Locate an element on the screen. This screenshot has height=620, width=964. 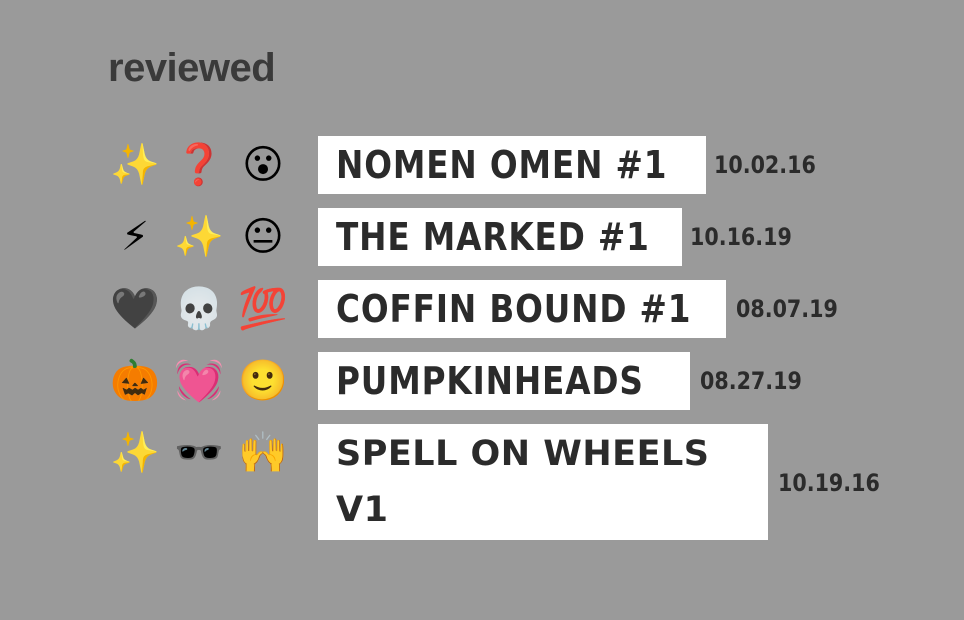
title-box: SPELL ON WHEELS V1 is located at coordinates (543, 482).